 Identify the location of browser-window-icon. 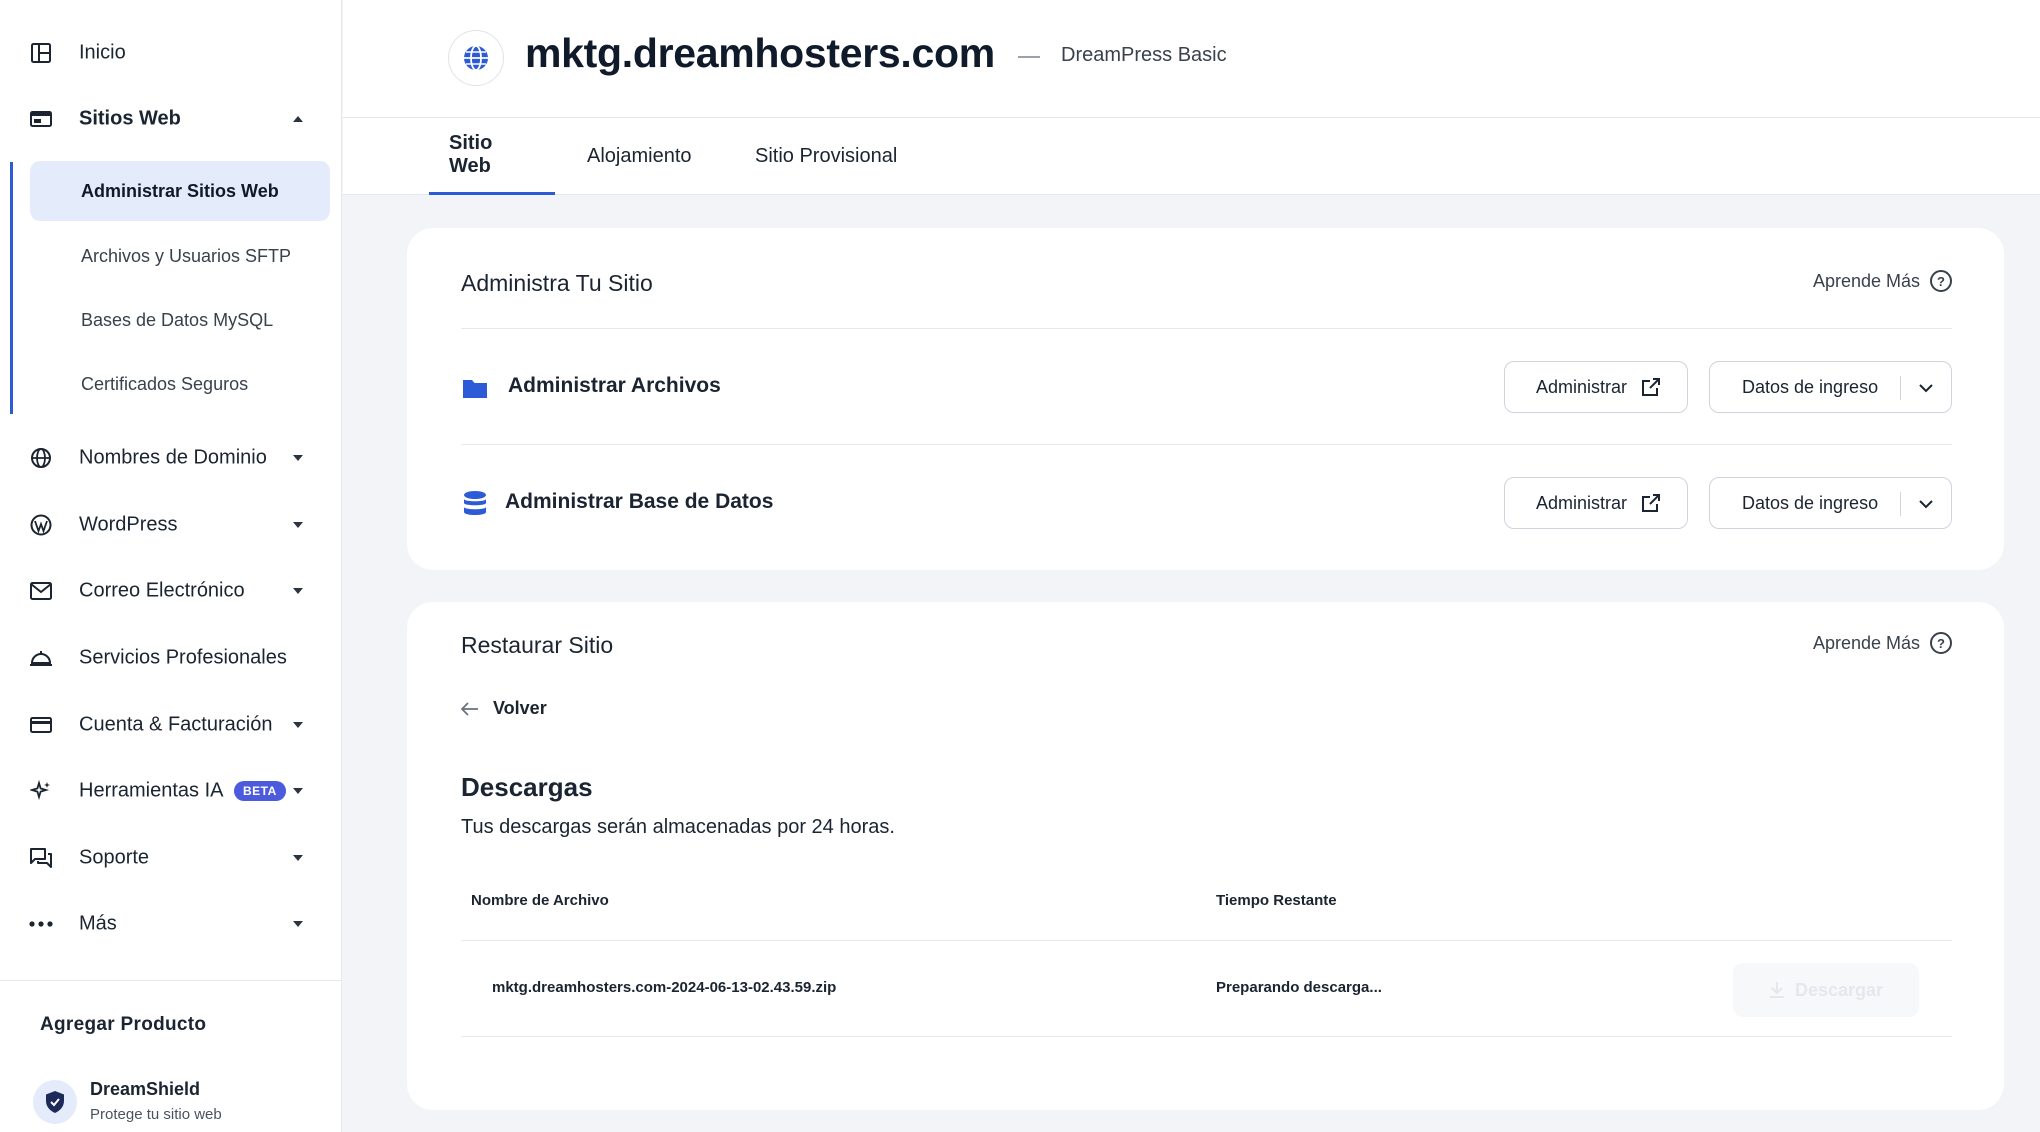
(41, 119).